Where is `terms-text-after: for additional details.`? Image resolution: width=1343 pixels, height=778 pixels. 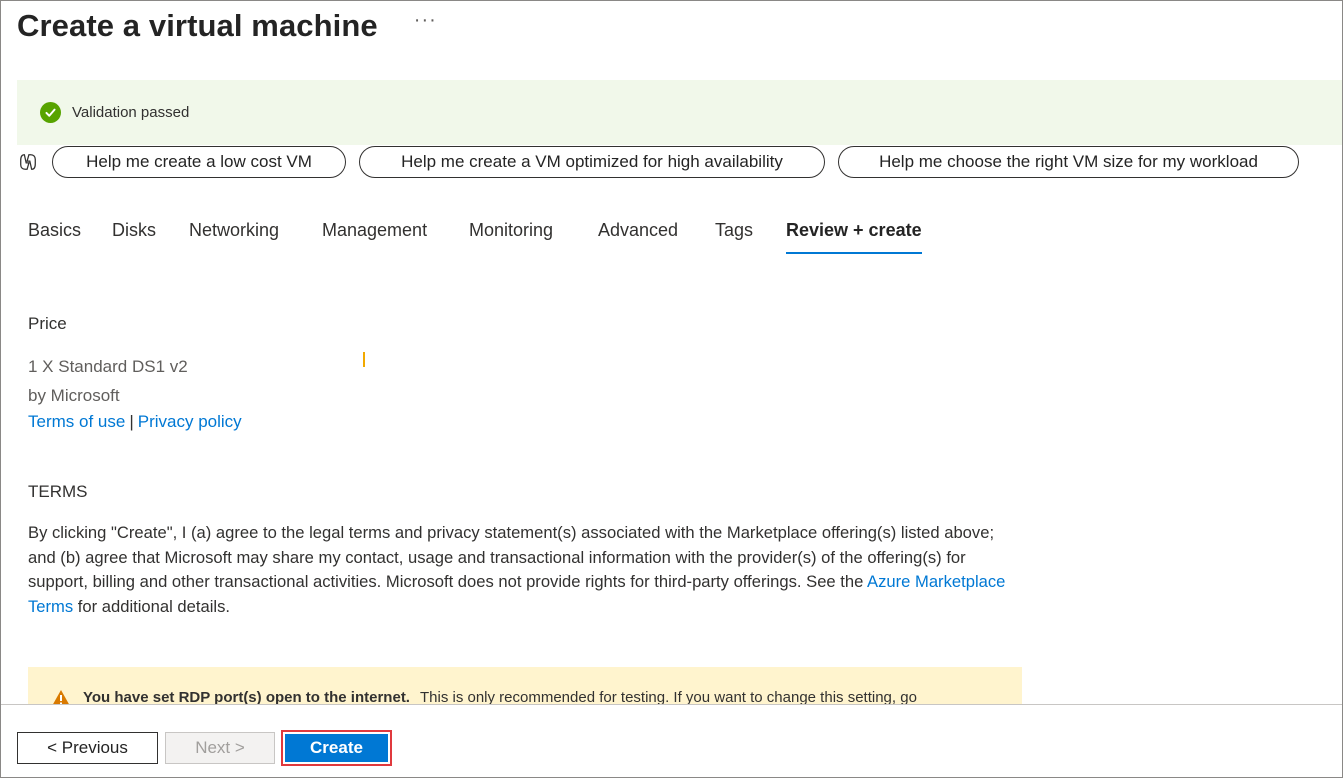 terms-text-after: for additional details. is located at coordinates (151, 606).